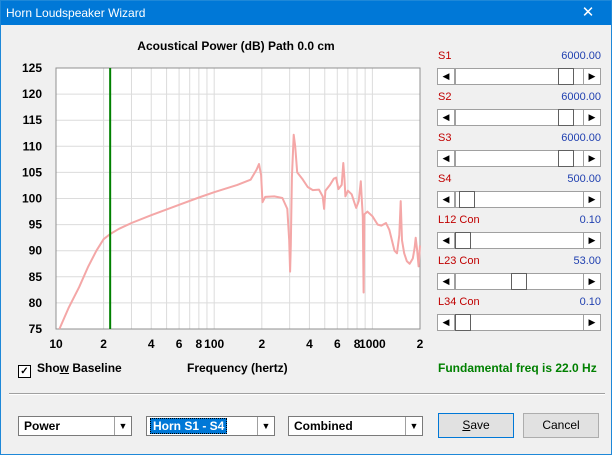 This screenshot has width=612, height=455. What do you see at coordinates (214, 344) in the screenshot?
I see `x-tick-label: 100` at bounding box center [214, 344].